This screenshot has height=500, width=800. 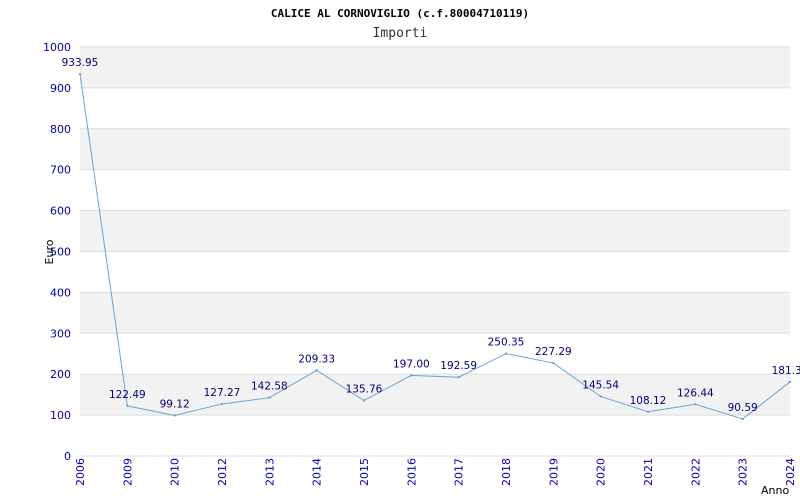 I want to click on data-label: 227.29, so click(x=553, y=352).